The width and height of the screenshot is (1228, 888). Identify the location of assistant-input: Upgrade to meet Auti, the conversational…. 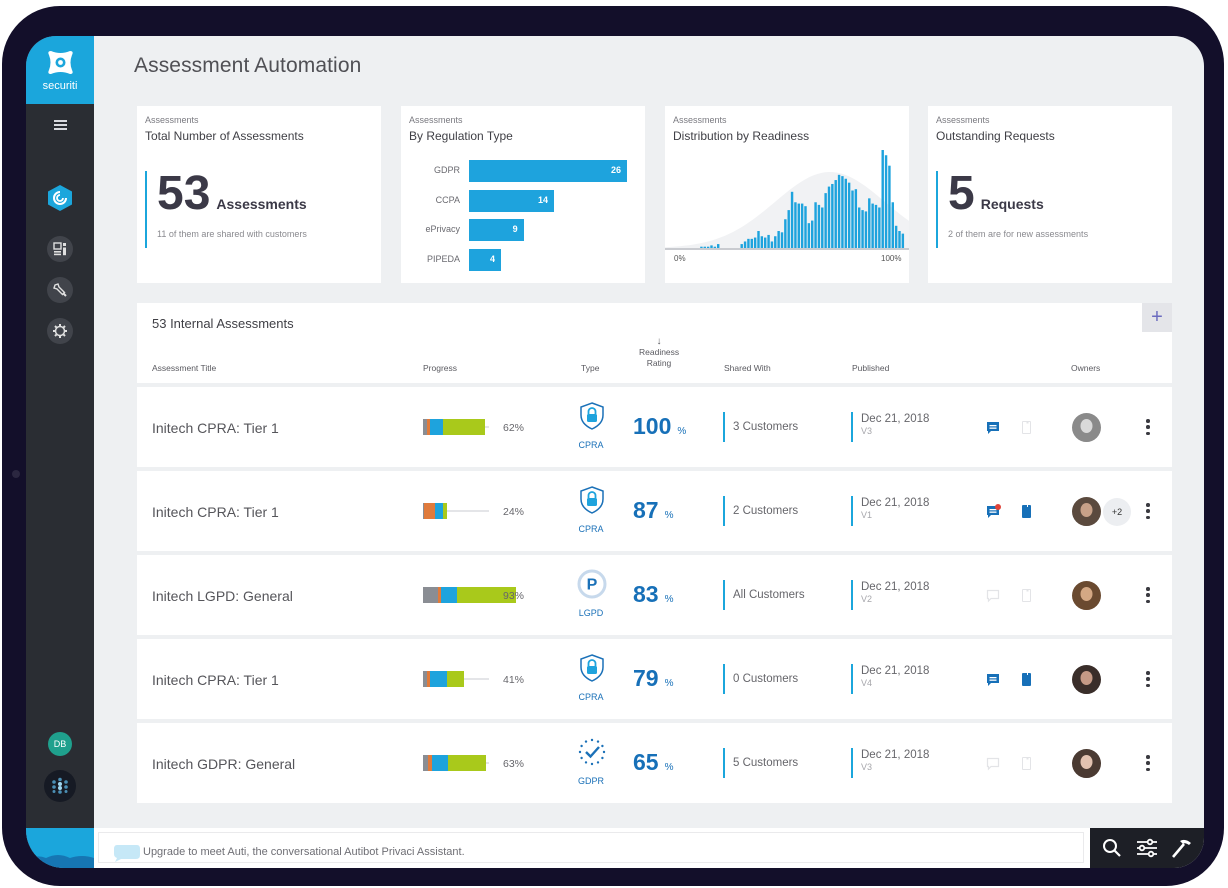
(591, 847).